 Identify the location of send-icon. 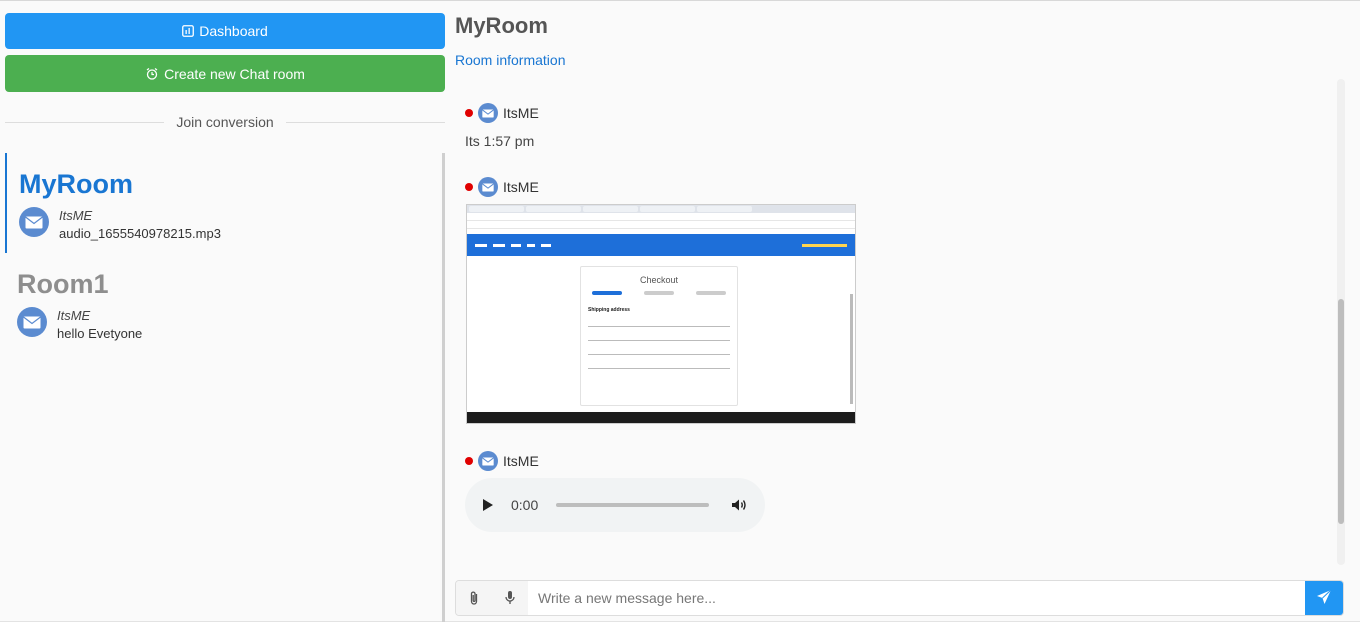
(1324, 598).